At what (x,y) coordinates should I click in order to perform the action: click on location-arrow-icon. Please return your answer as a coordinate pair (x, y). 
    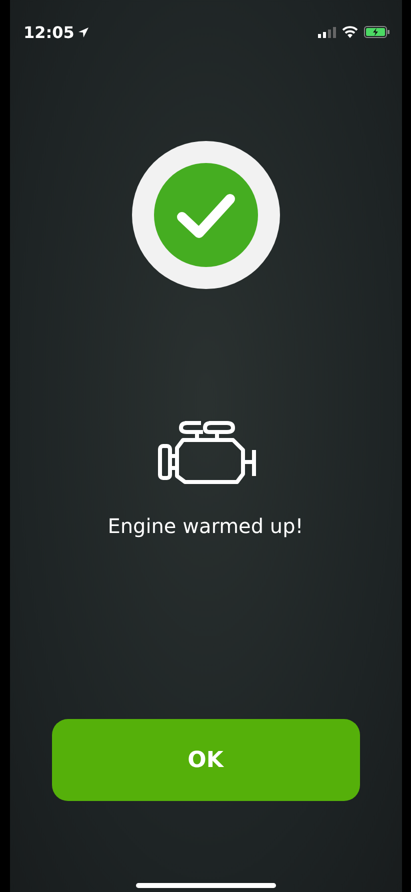
    Looking at the image, I should click on (84, 32).